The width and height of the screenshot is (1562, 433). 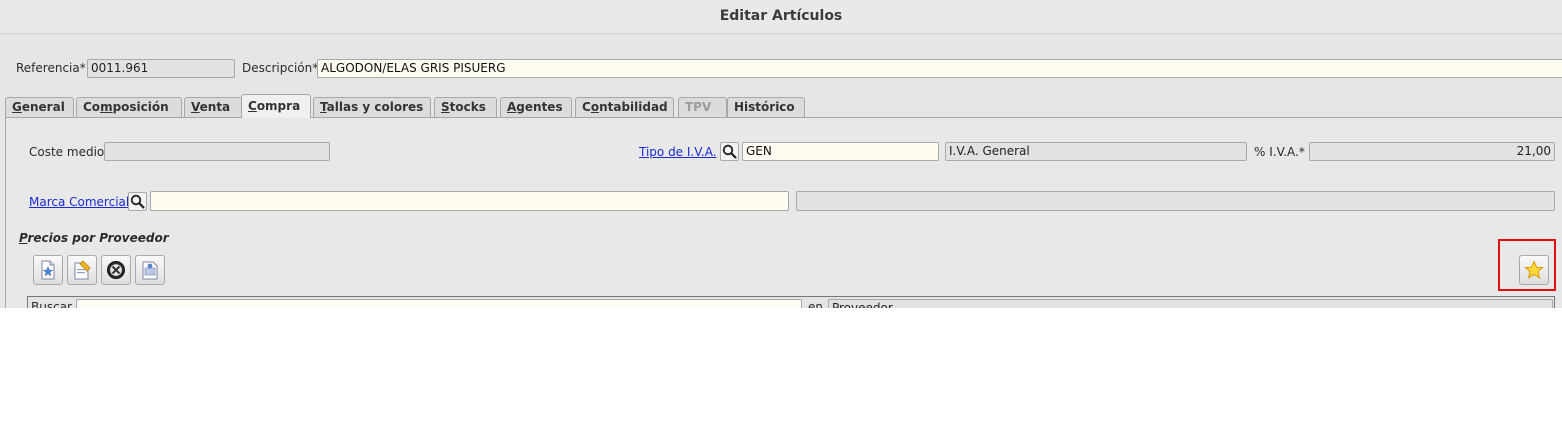 I want to click on tab-tallas-colores: Tallas y colores, so click(x=372, y=107).